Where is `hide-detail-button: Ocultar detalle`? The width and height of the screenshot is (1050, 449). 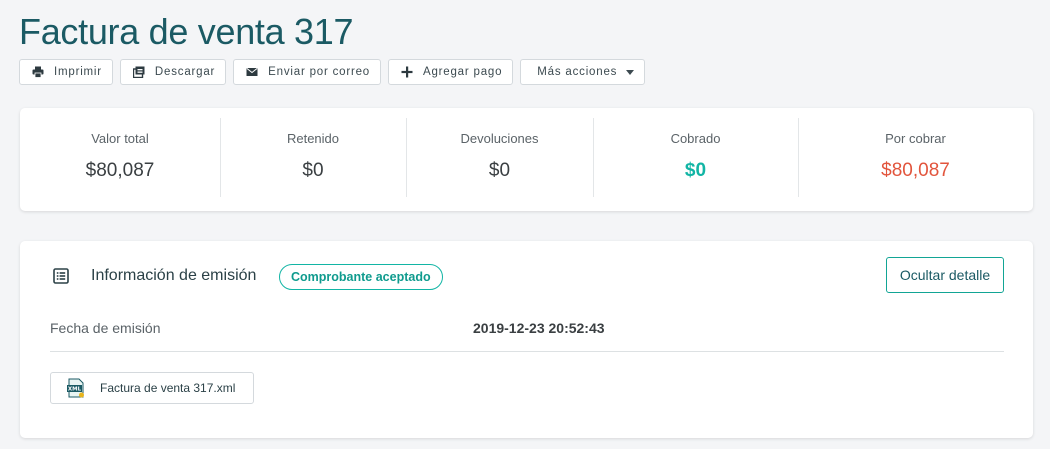 hide-detail-button: Ocultar detalle is located at coordinates (945, 275).